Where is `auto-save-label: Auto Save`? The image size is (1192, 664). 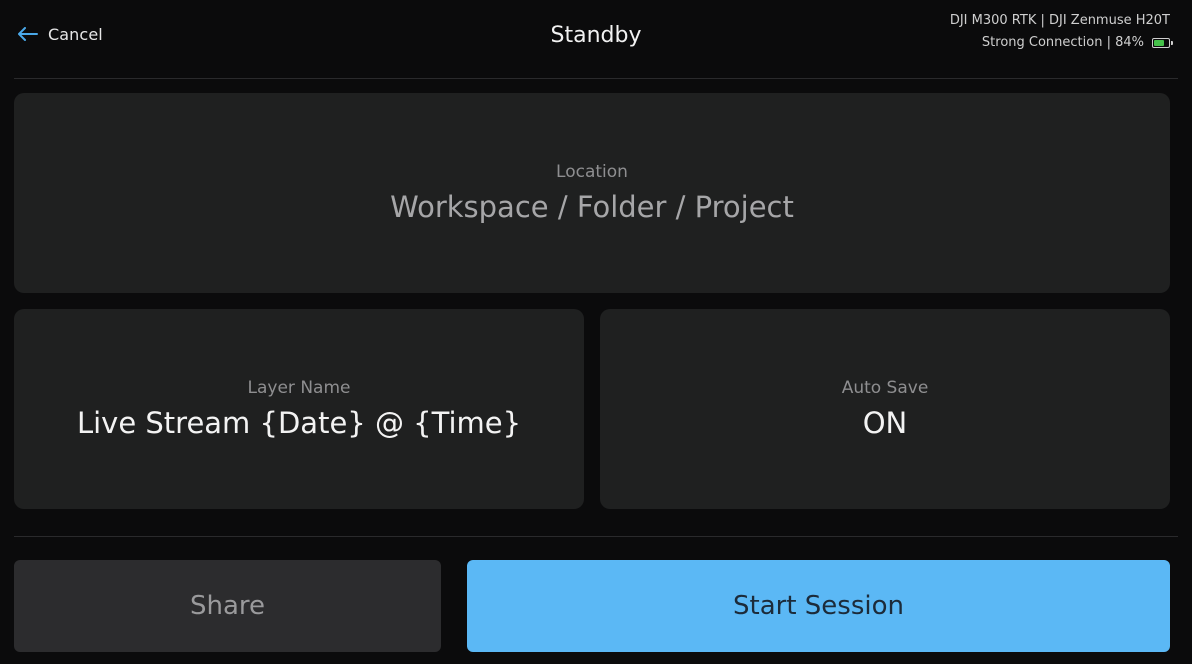
auto-save-label: Auto Save is located at coordinates (885, 388).